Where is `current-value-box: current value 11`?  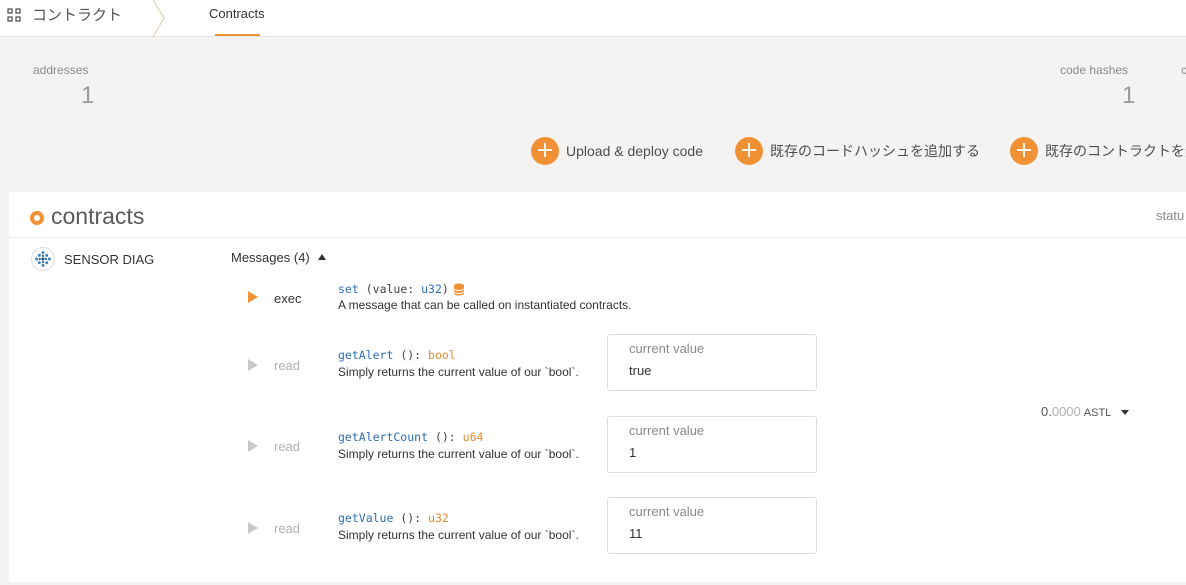
current-value-box: current value 11 is located at coordinates (712, 525).